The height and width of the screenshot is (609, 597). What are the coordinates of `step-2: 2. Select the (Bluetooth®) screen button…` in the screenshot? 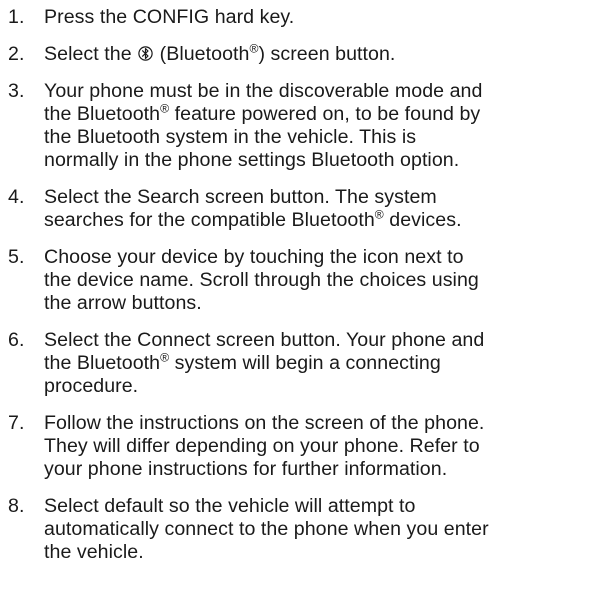 It's located at (297, 54).